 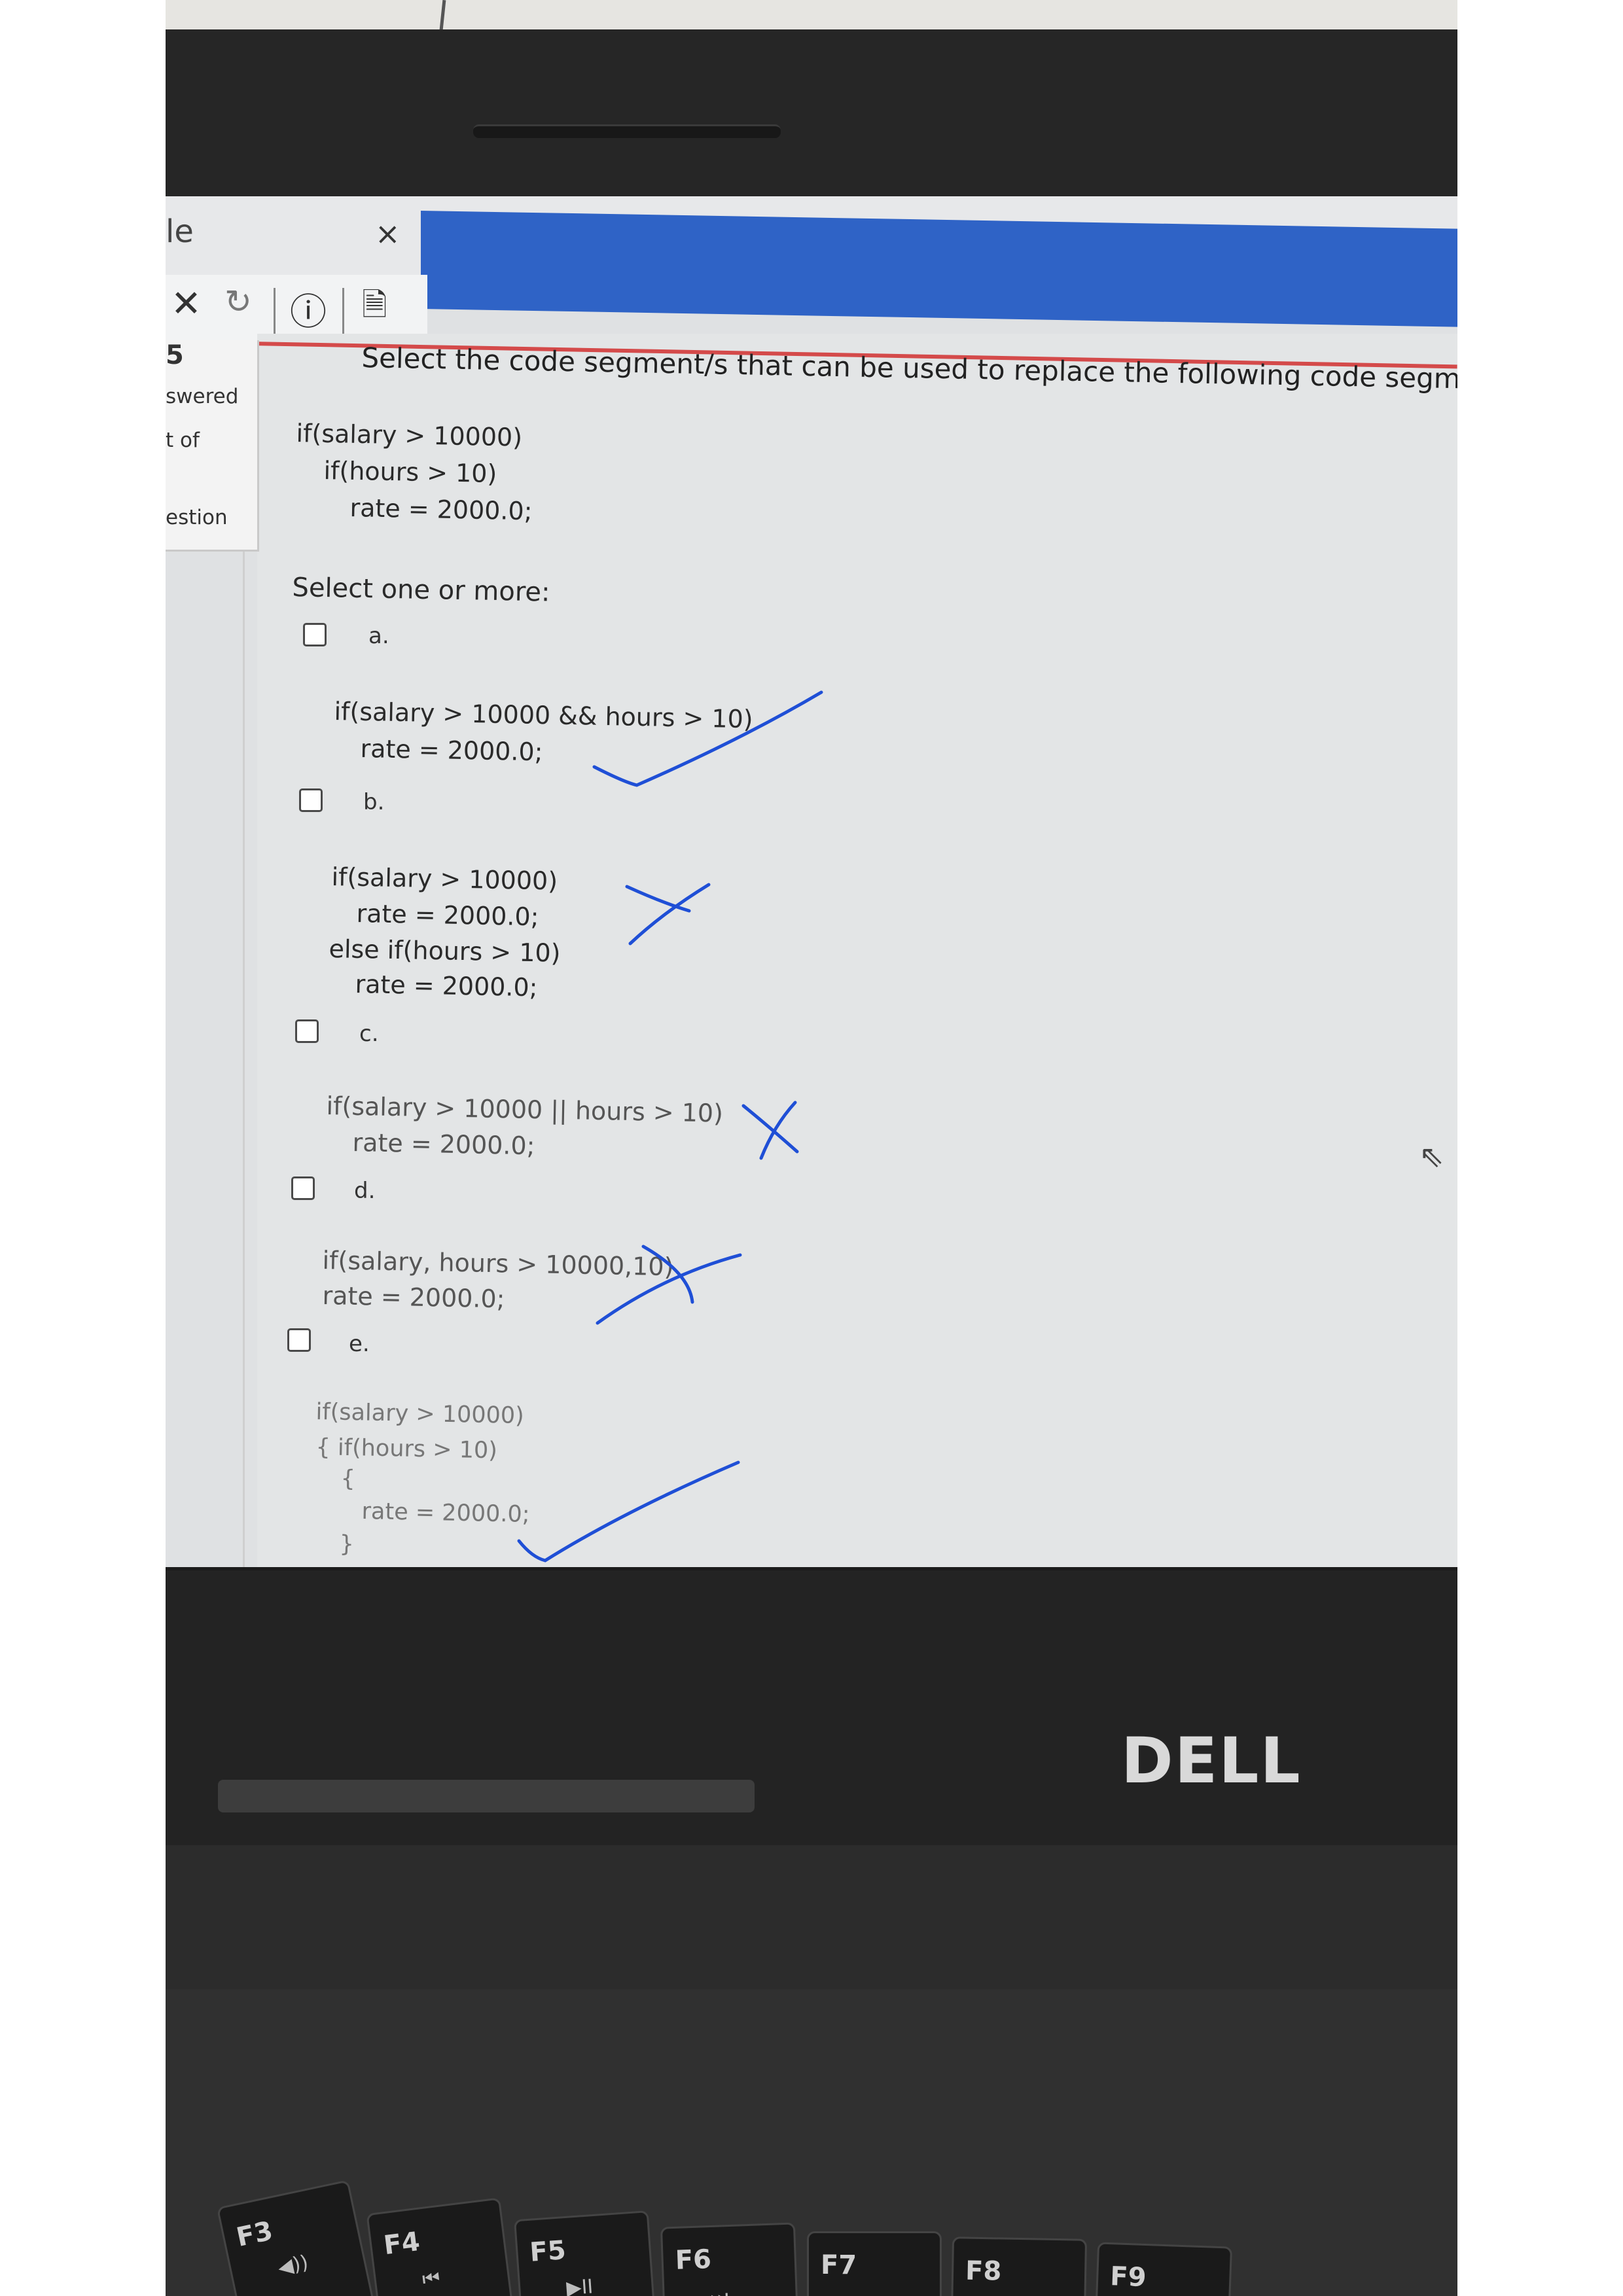 I want to click on option-c-label: c., so click(x=369, y=1034).